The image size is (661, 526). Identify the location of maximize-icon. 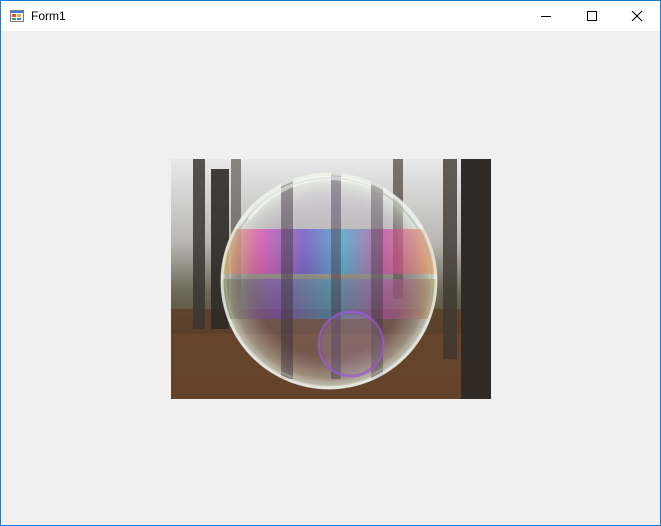
(592, 16).